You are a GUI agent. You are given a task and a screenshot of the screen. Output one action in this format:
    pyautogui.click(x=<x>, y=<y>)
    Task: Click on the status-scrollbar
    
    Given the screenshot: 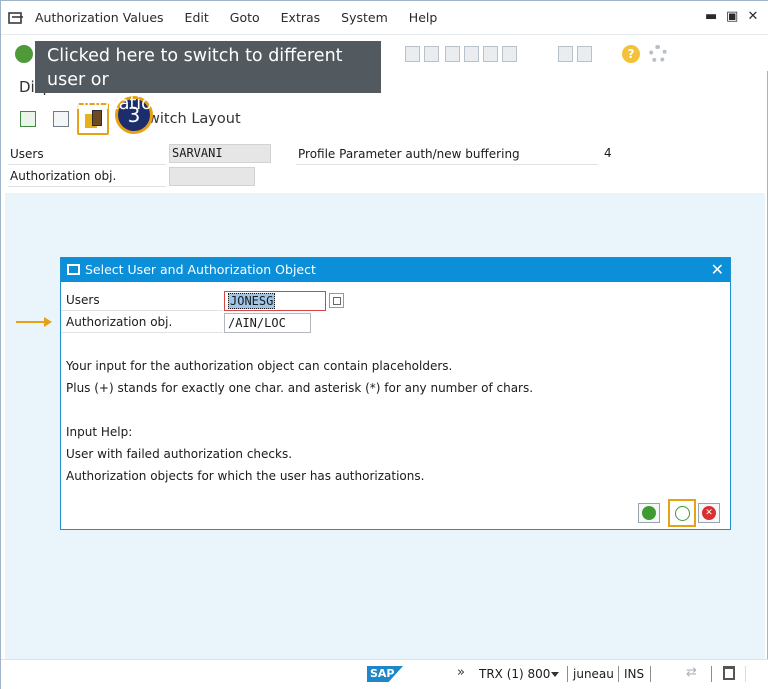 What is the action you would take?
    pyautogui.click(x=750, y=674)
    